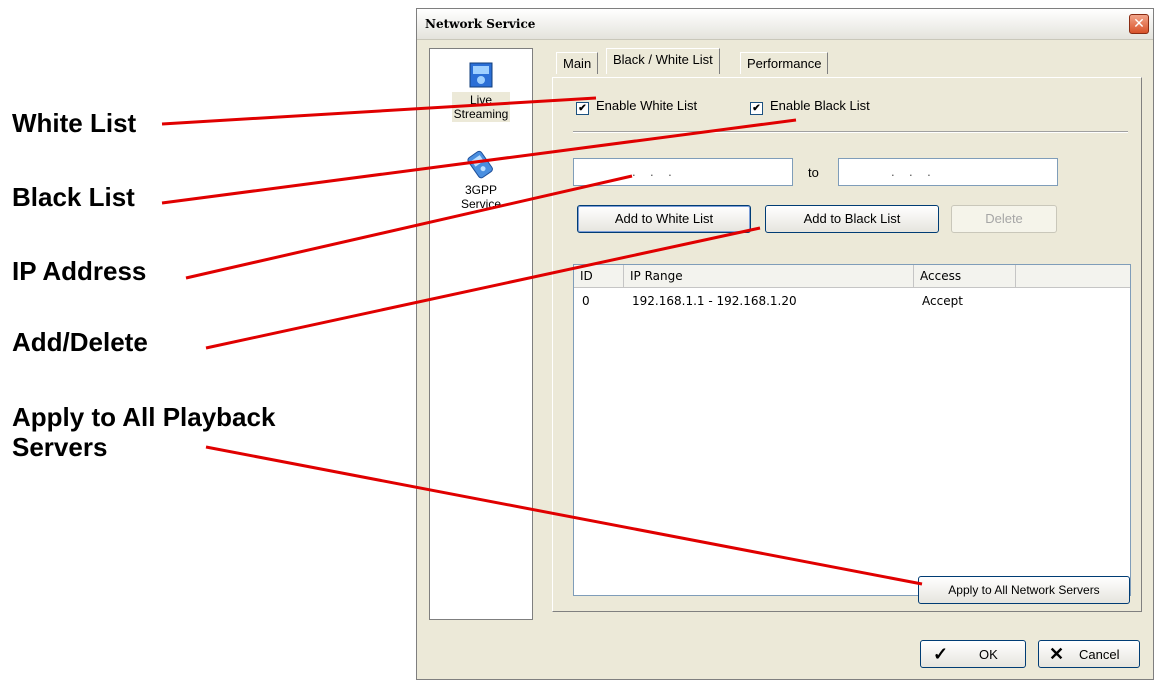 Image resolution: width=1156 pixels, height=682 pixels. What do you see at coordinates (948, 172) in the screenshot?
I see `ip-to-input: . . .` at bounding box center [948, 172].